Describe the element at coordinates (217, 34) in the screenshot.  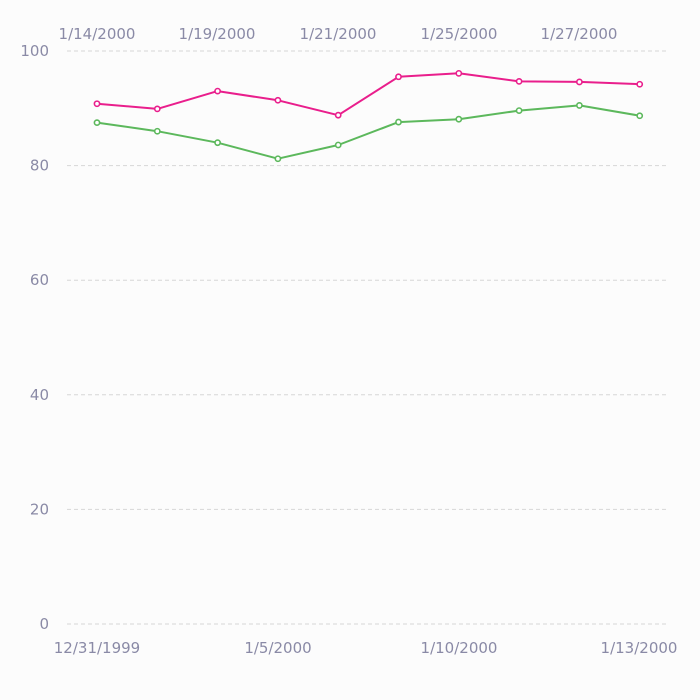
I see `x-top-tick-label: 1/19/2000` at that location.